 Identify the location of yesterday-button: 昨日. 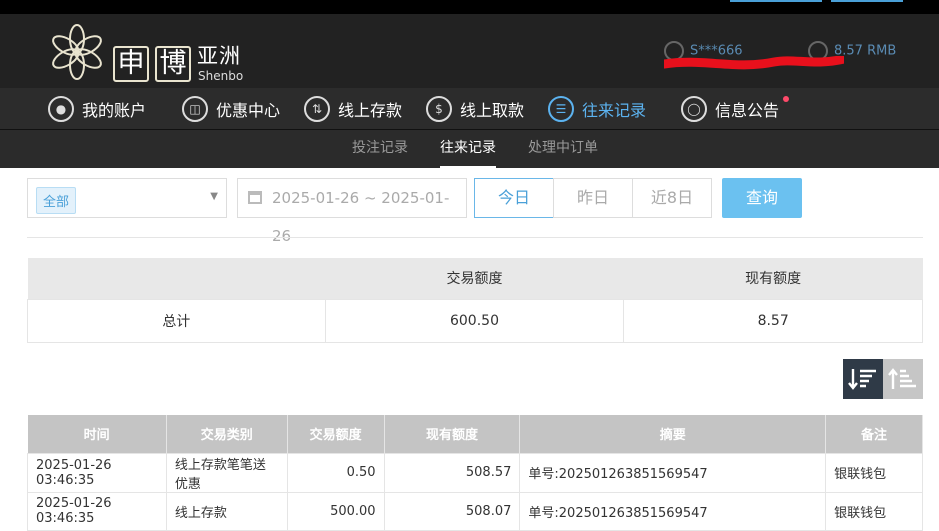
(593, 198).